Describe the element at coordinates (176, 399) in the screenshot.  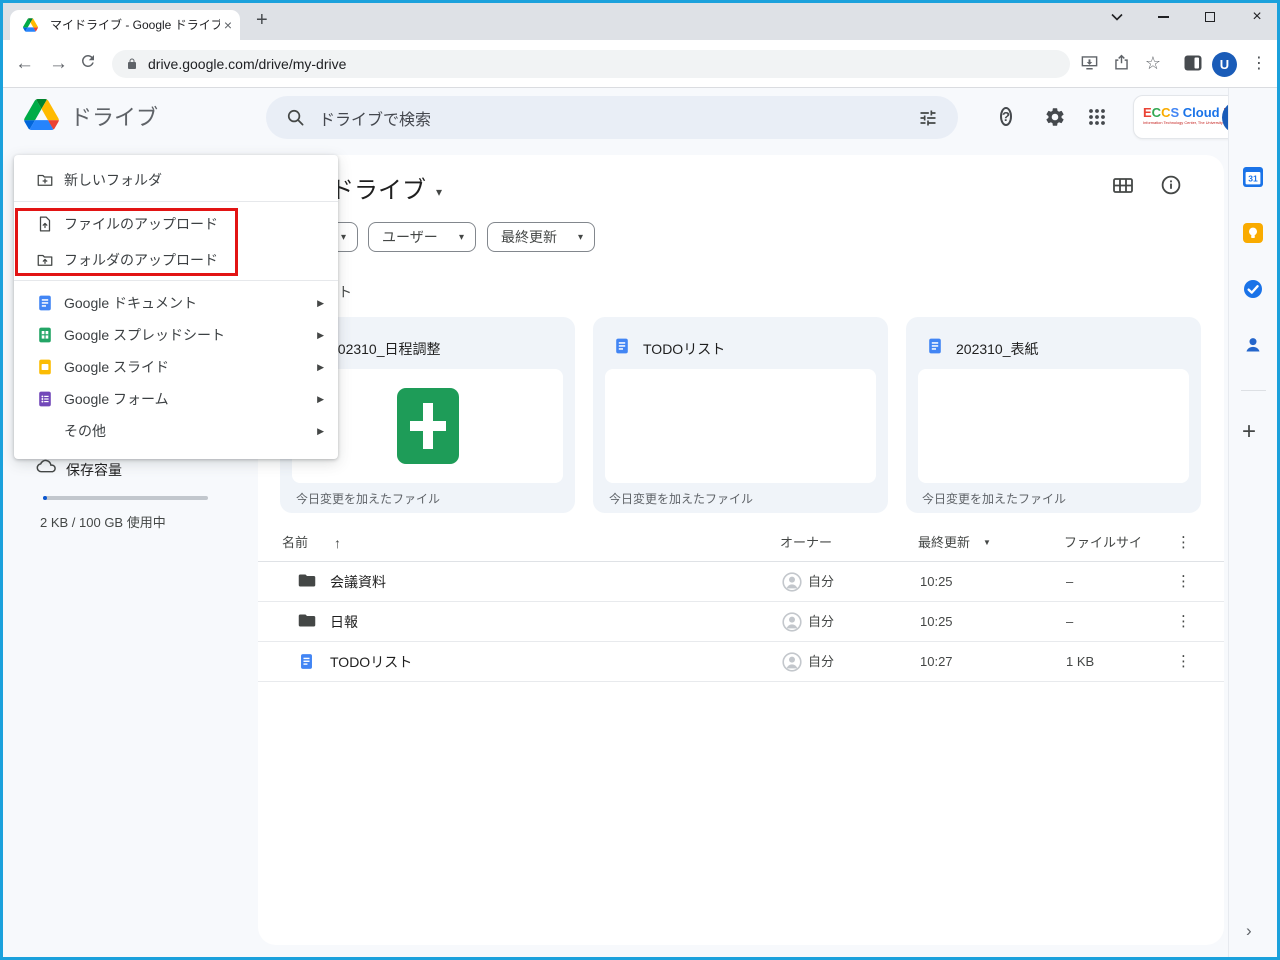
I see `menu-item-google-forms: Google フォーム ▶` at that location.